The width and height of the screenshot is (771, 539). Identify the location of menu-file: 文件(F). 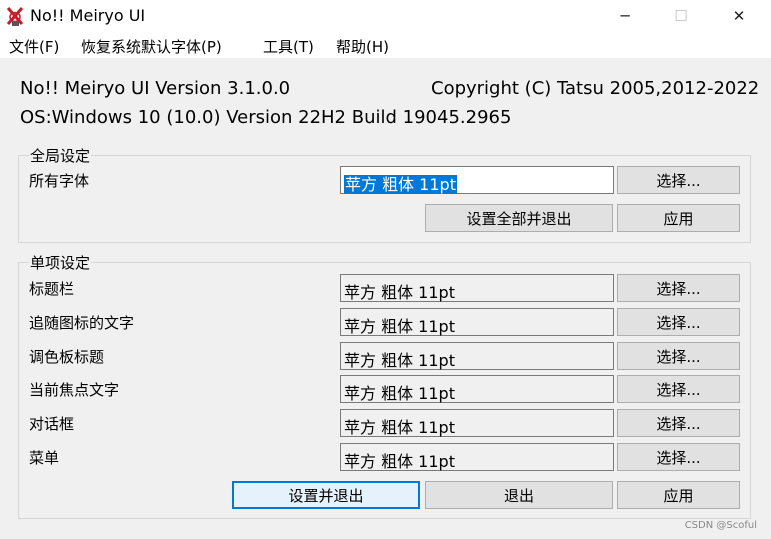
(34, 46).